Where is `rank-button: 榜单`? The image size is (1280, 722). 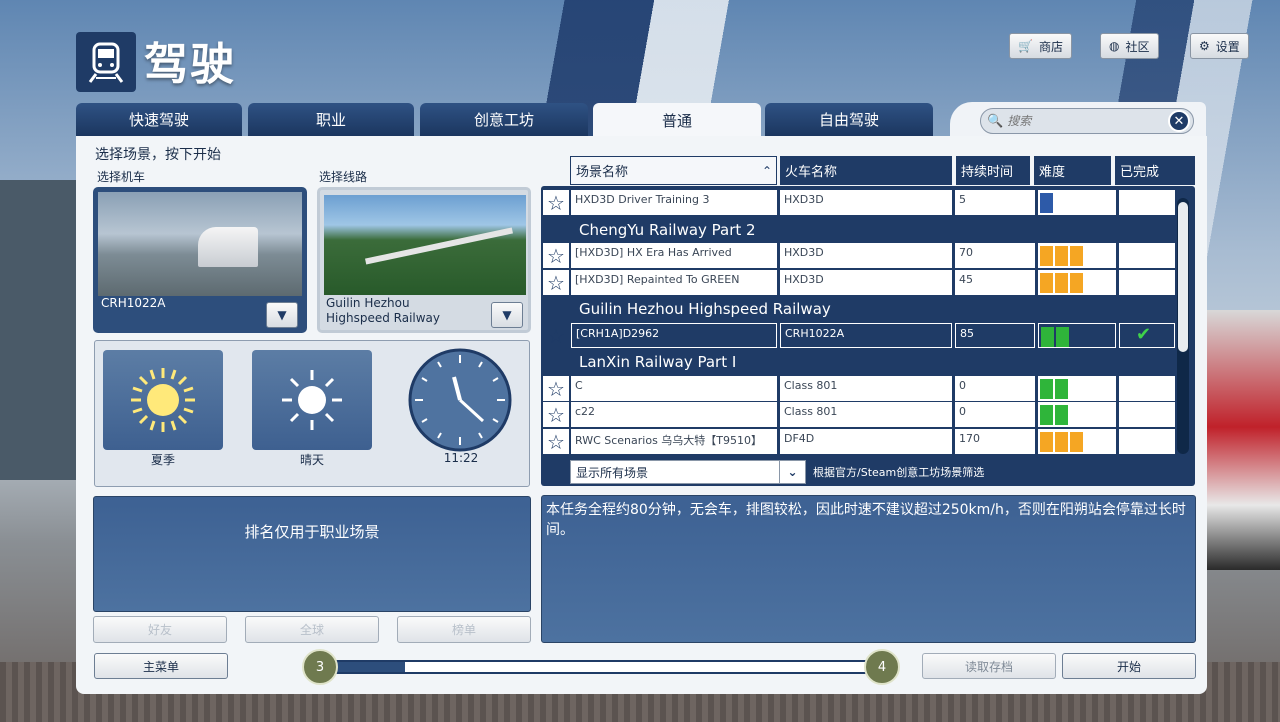
rank-button: 榜单 is located at coordinates (464, 629).